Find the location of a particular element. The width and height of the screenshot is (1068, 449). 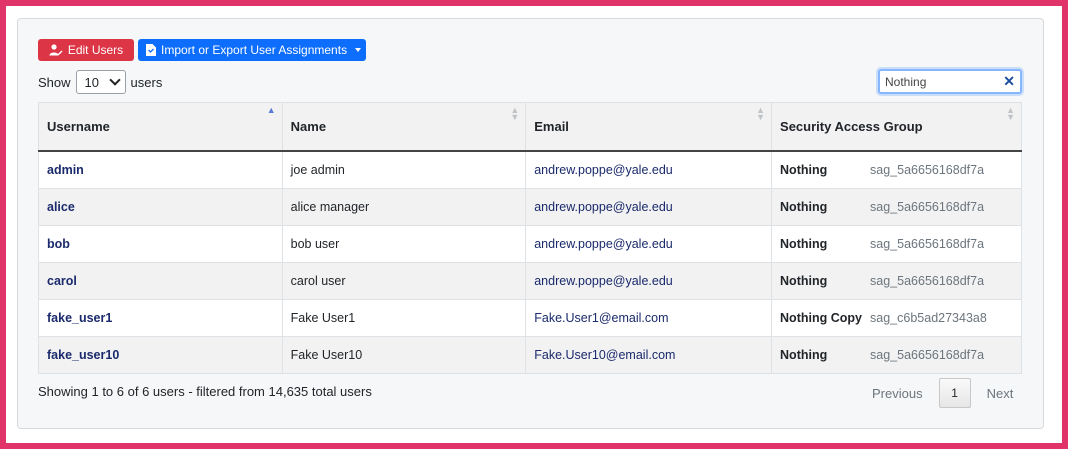

length-control: Show 10 users is located at coordinates (100, 82).